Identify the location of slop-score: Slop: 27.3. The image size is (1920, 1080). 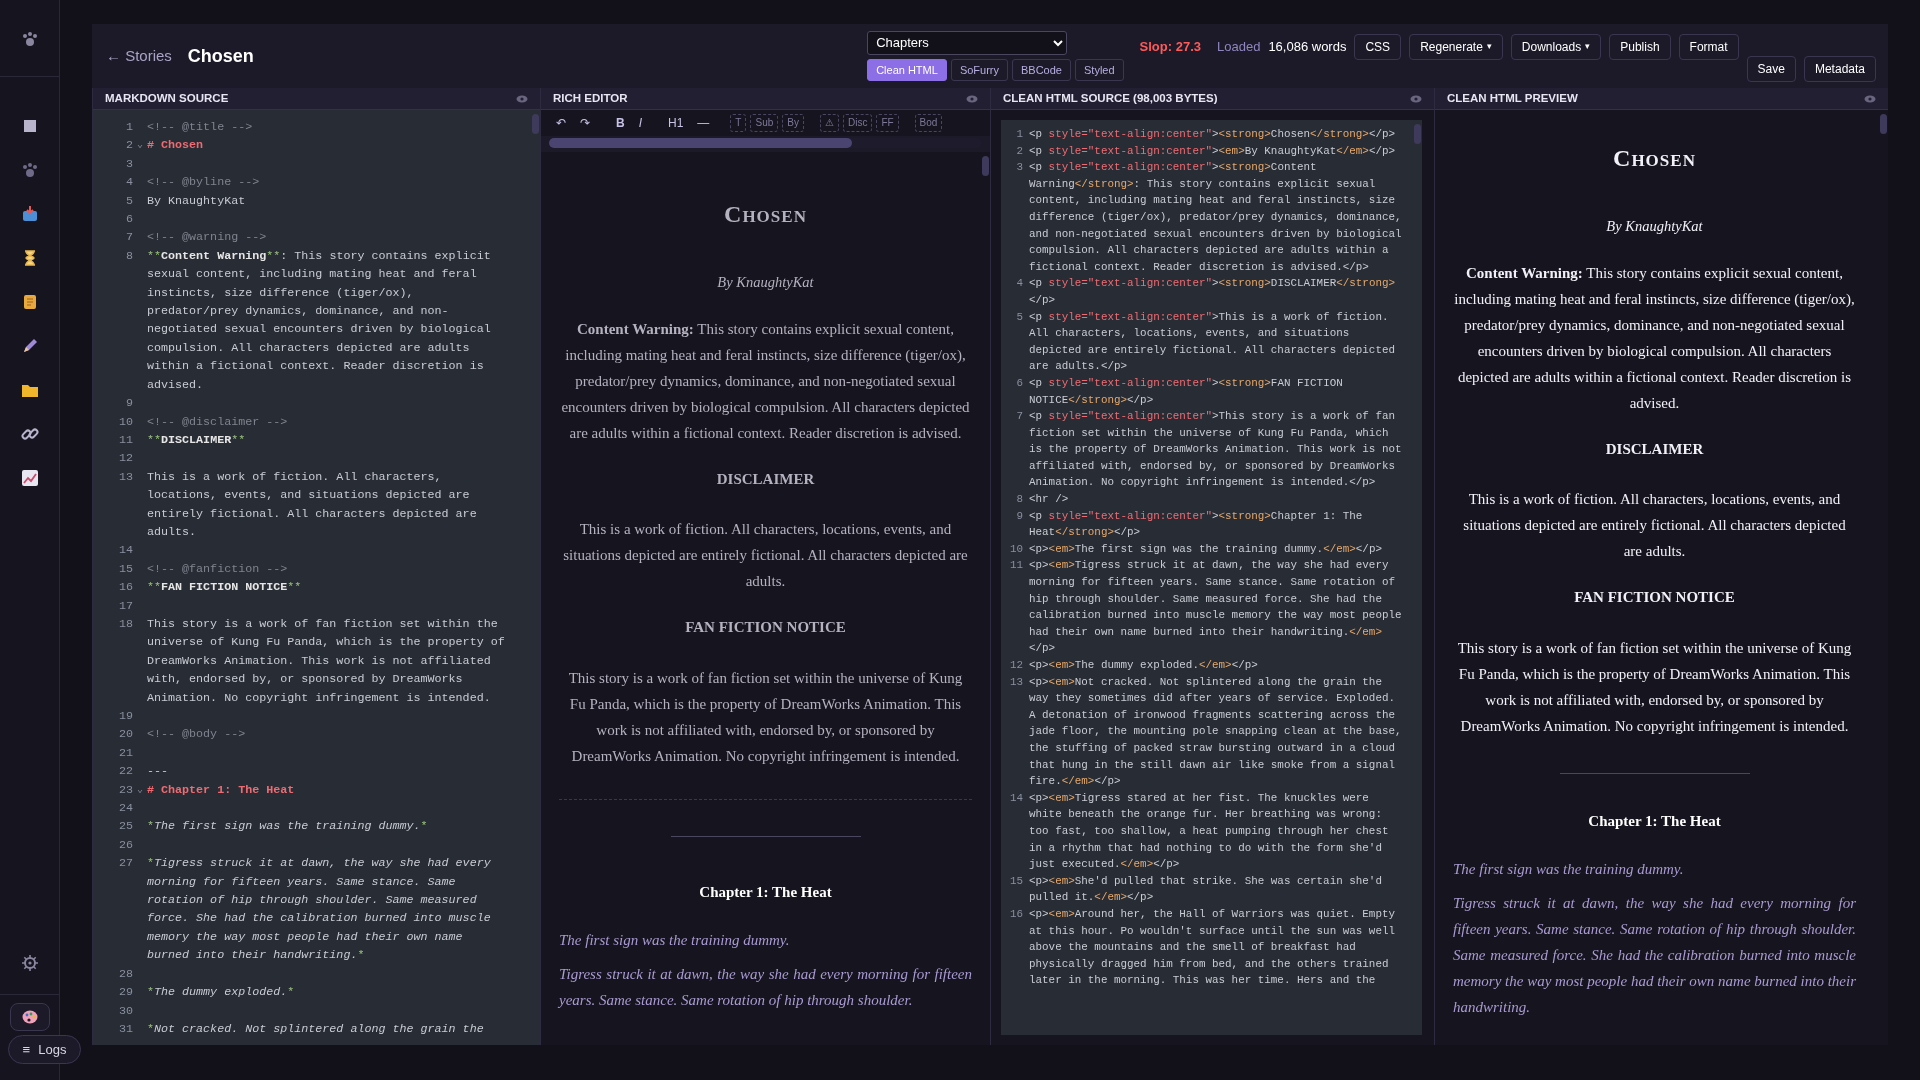
(1170, 47).